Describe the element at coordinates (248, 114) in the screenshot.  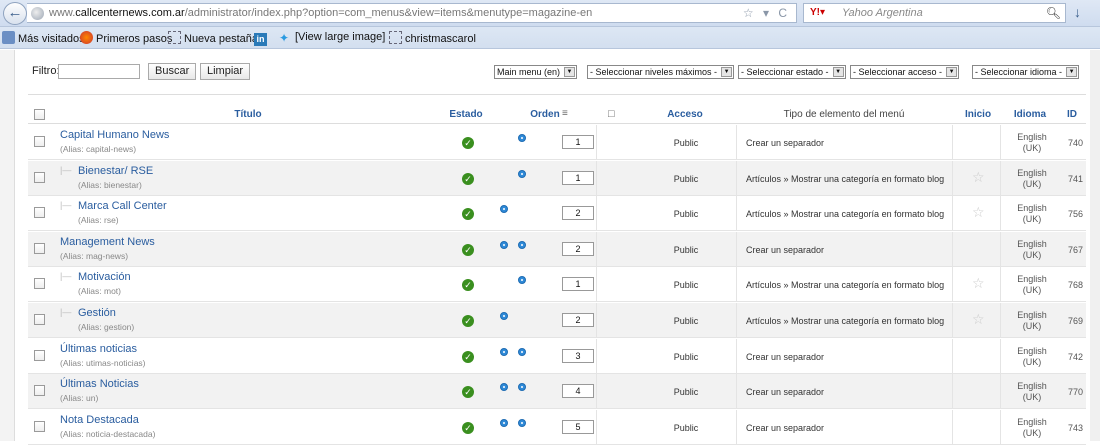
I see `col-titulo: Título` at that location.